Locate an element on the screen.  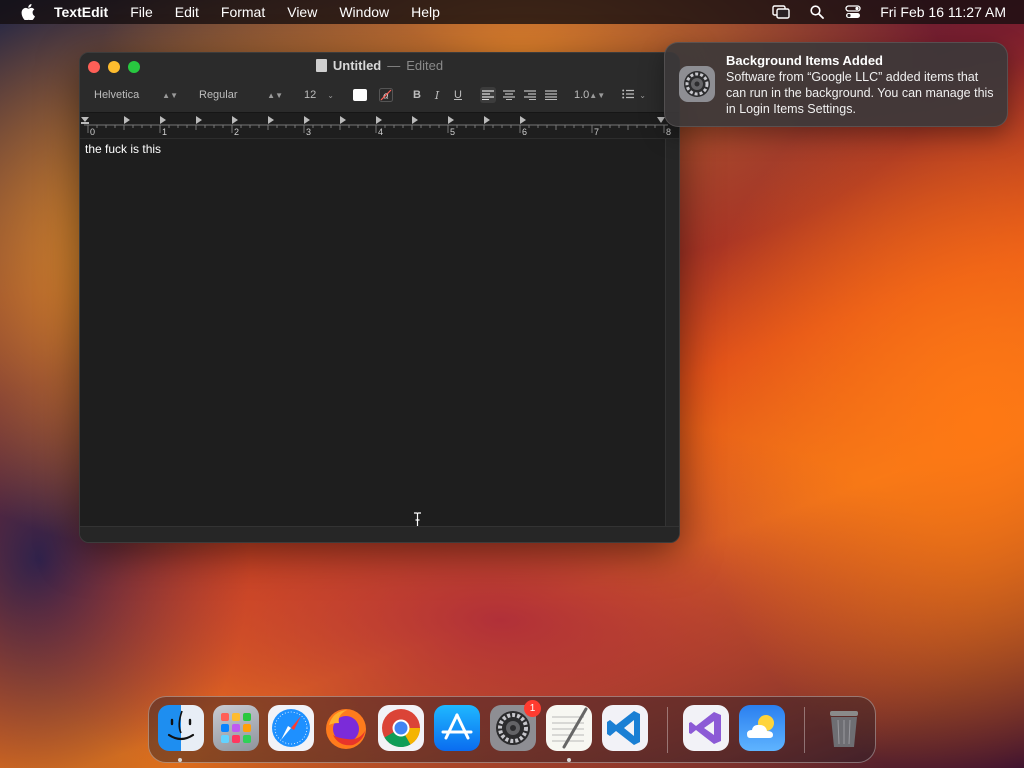
spotlight-search-icon is located at coordinates (817, 12).